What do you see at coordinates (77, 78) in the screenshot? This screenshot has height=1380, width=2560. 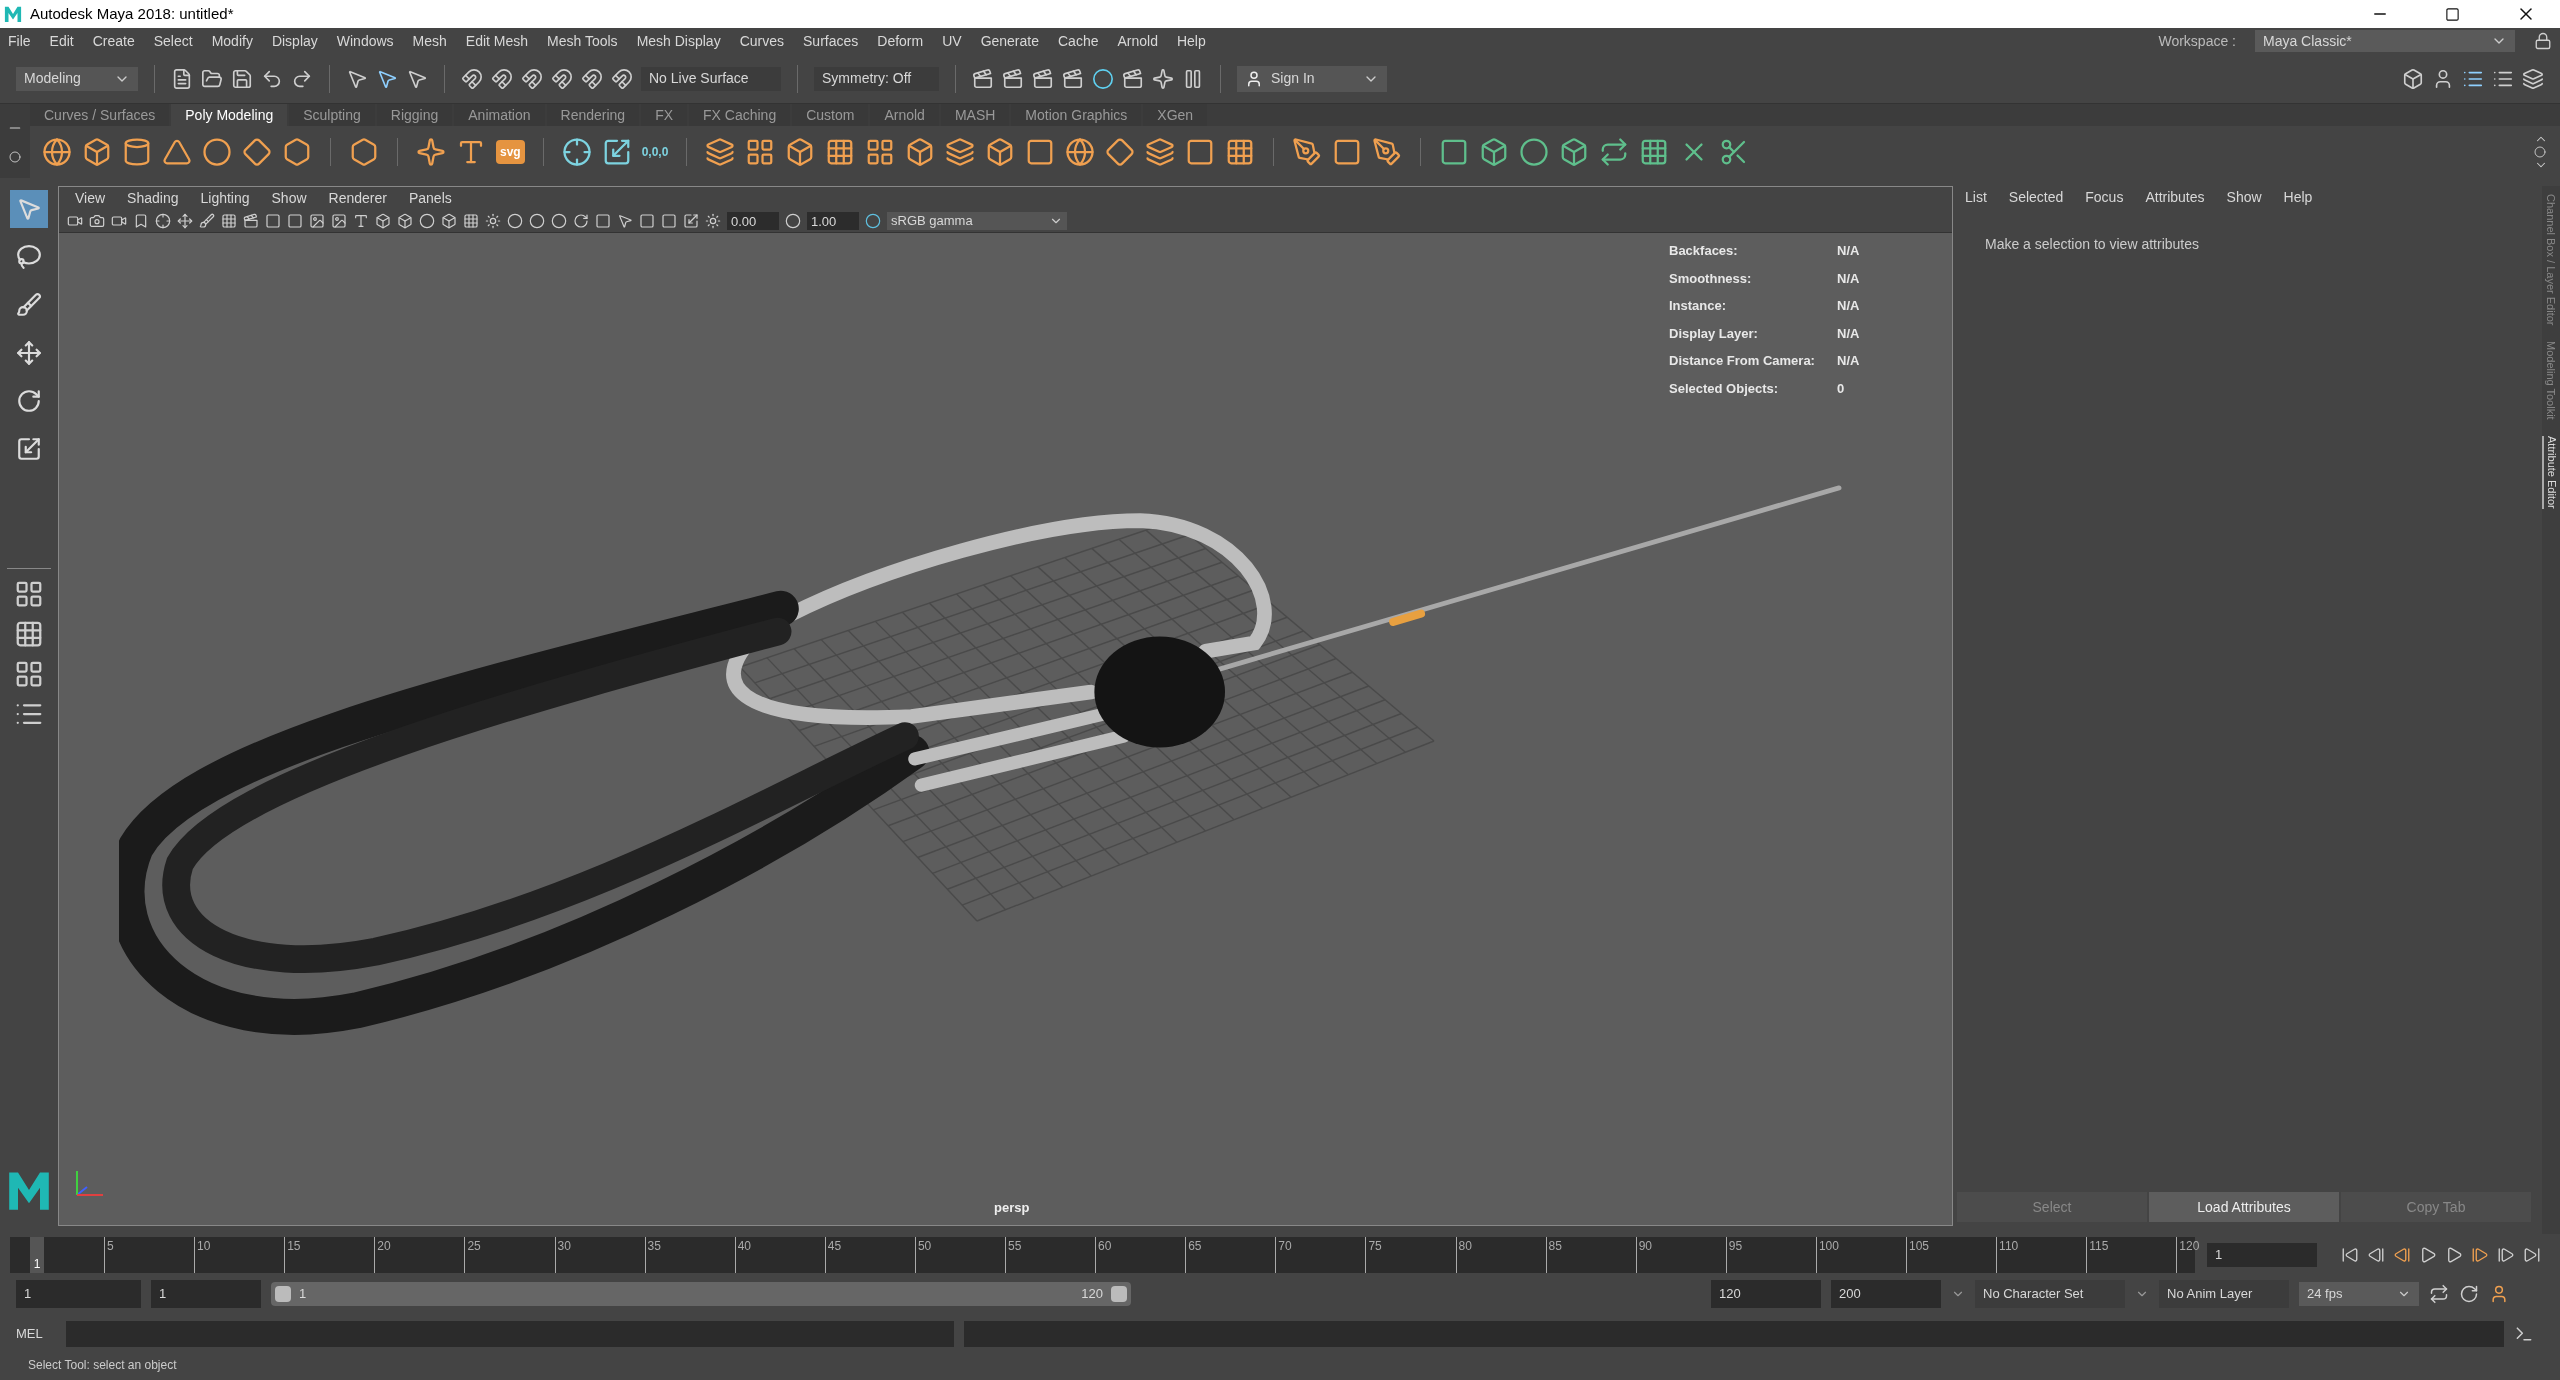 I see `mode-dropdown: Modeling` at bounding box center [77, 78].